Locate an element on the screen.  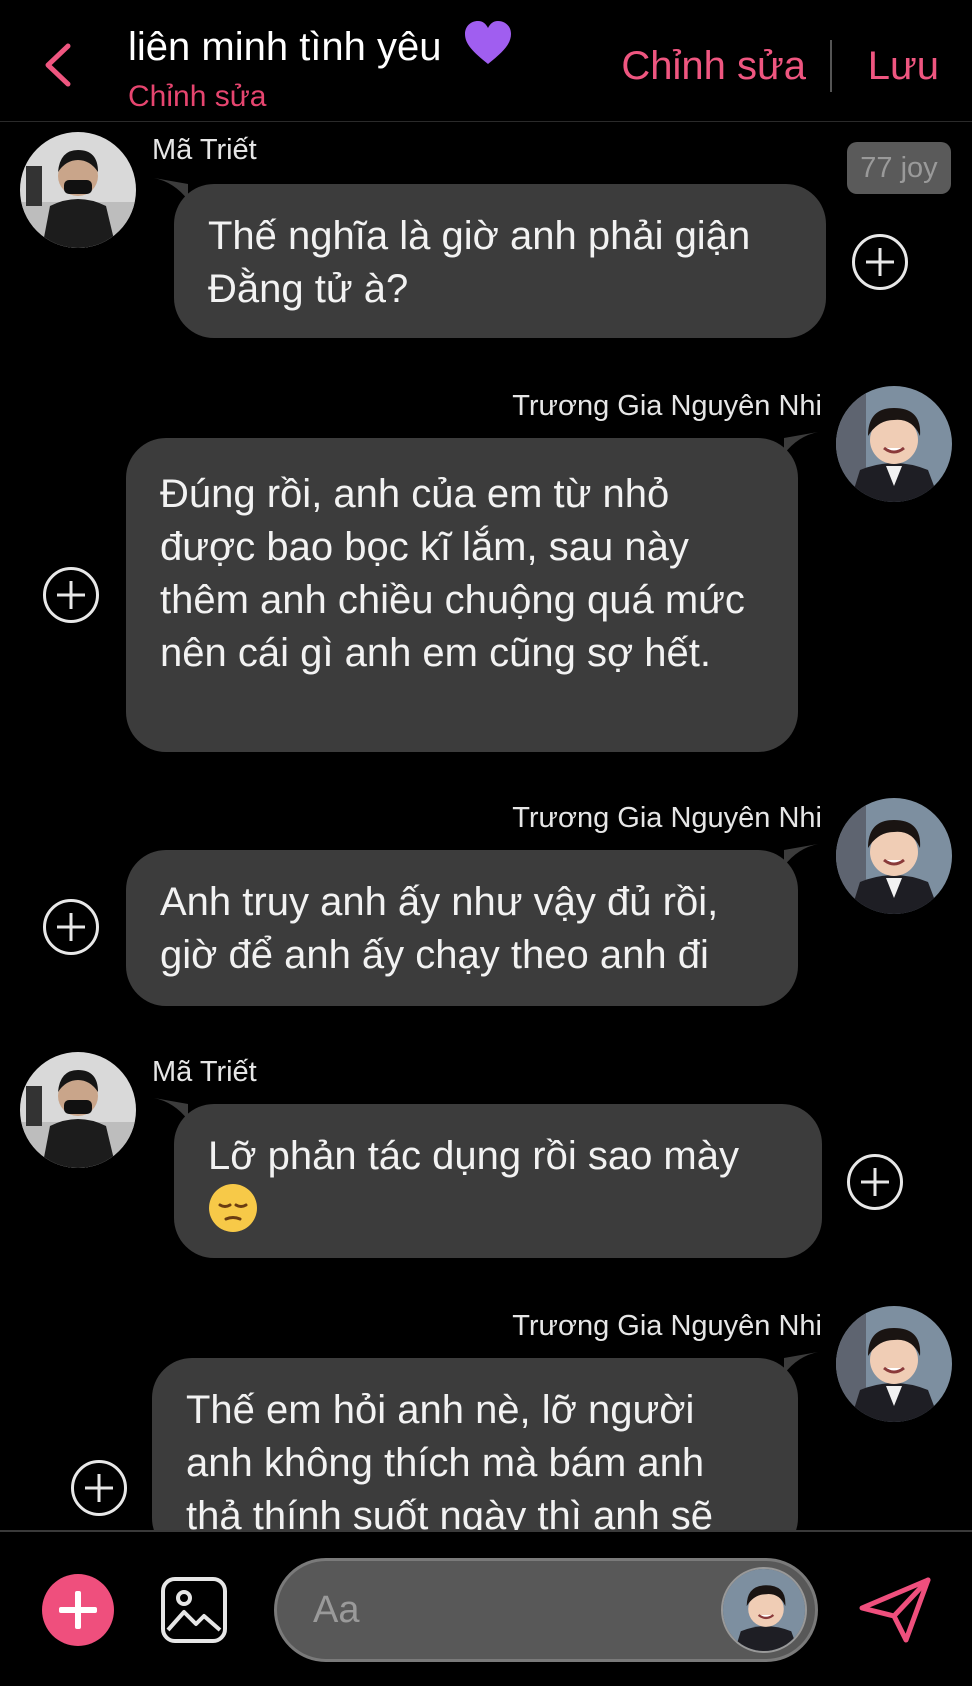
message-text: Lỡ phản tác dụng rồi sao mày is located at coordinates (473, 1156).